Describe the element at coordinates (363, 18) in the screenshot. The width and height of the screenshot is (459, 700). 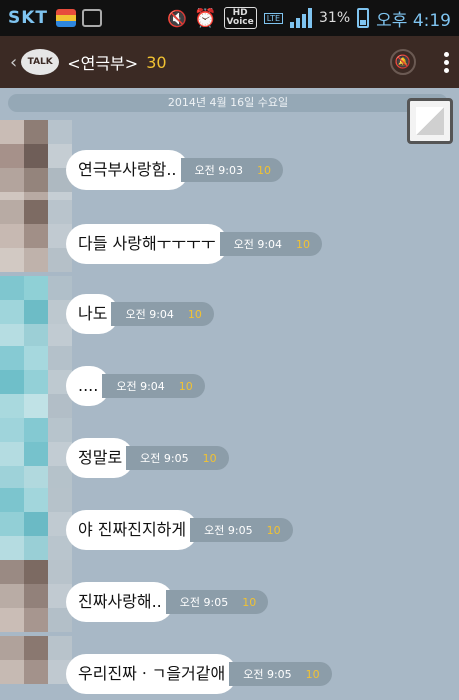
I see `battery-icon` at that location.